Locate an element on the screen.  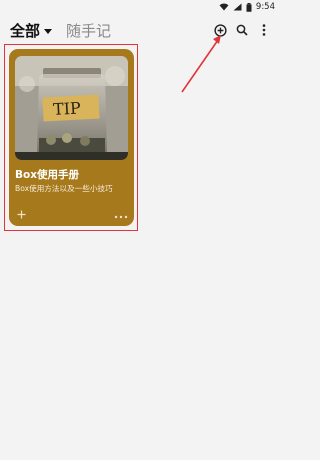
chevron-down-icon is located at coordinates (48, 31).